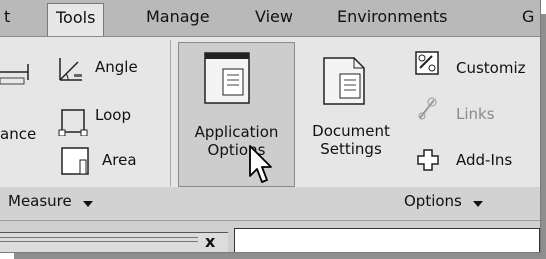 This screenshot has width=546, height=259. I want to click on area-icon, so click(76, 161).